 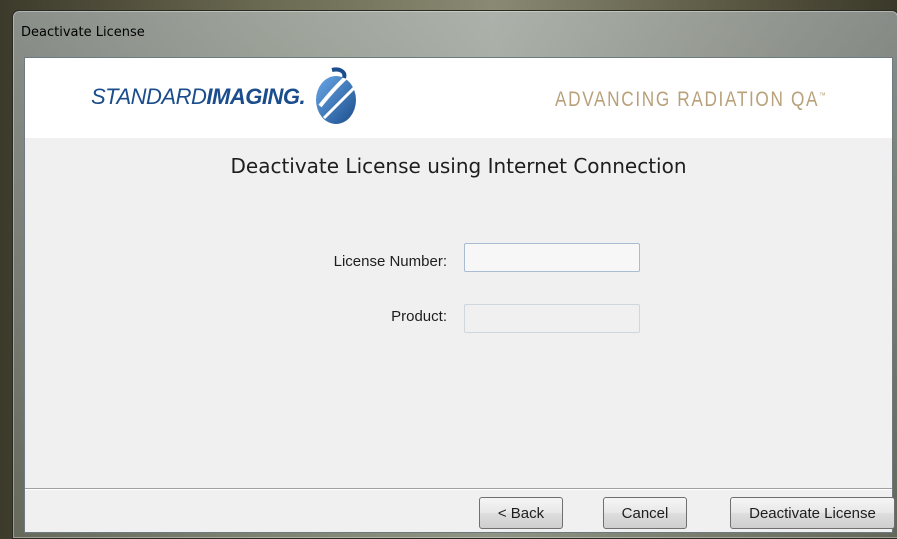 What do you see at coordinates (83, 32) in the screenshot?
I see `window-title: Deactivate License` at bounding box center [83, 32].